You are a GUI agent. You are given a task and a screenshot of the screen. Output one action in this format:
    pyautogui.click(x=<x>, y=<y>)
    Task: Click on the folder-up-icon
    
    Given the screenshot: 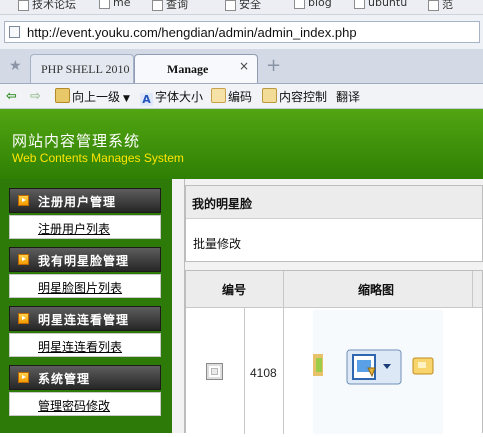 What is the action you would take?
    pyautogui.click(x=62, y=95)
    